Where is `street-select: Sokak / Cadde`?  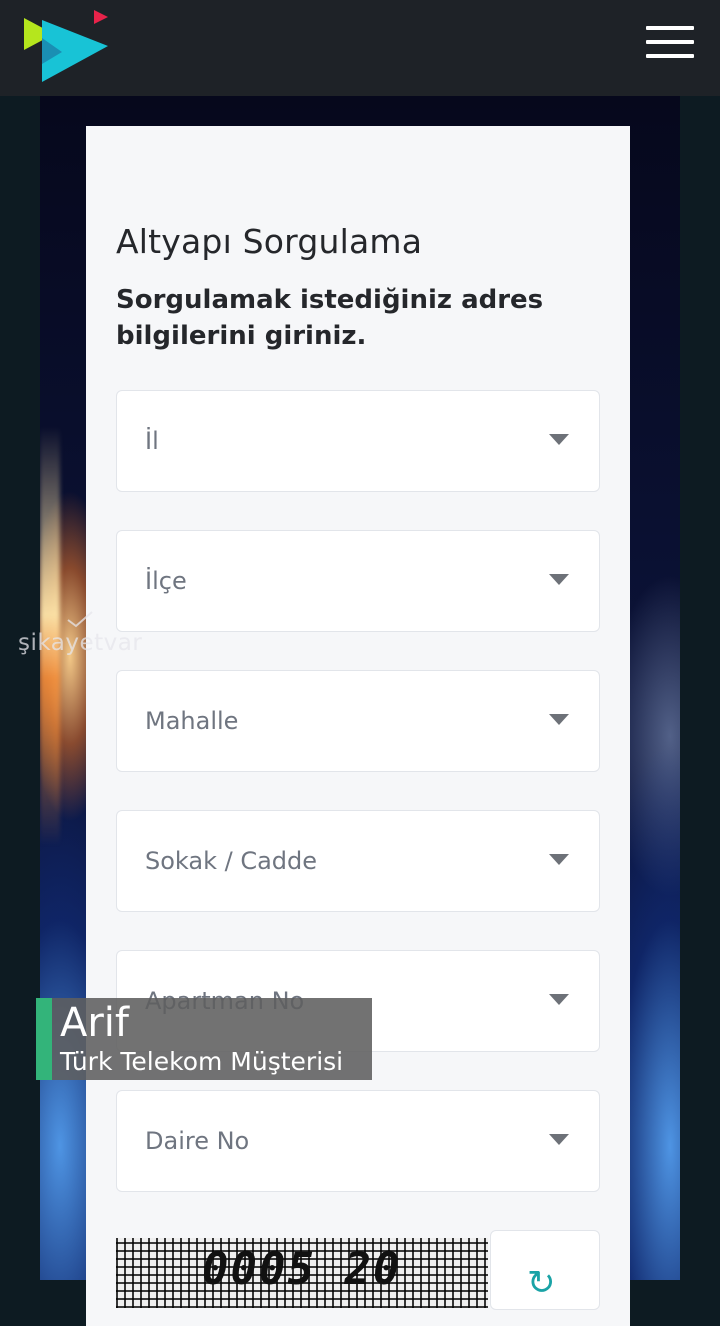 street-select: Sokak / Cadde is located at coordinates (358, 861).